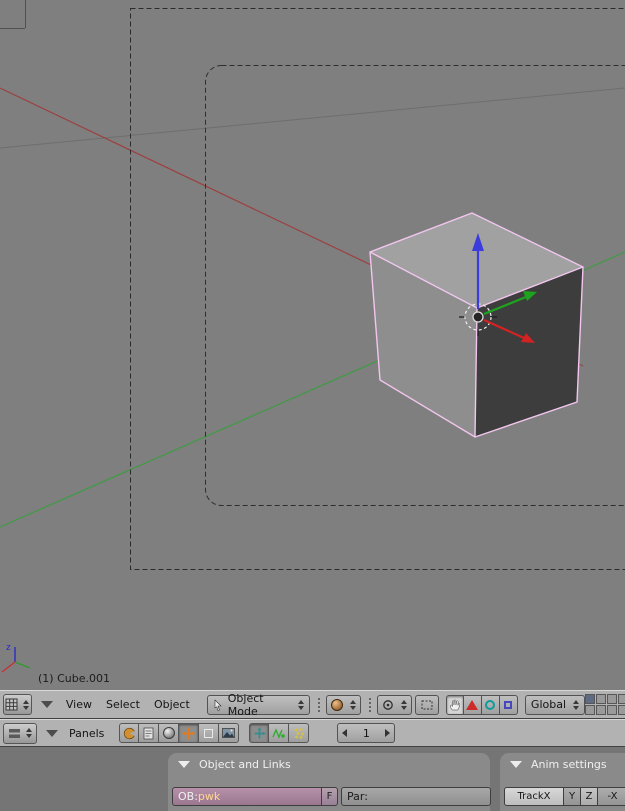  I want to click on buttons-header: Panels 1, so click(312, 733).